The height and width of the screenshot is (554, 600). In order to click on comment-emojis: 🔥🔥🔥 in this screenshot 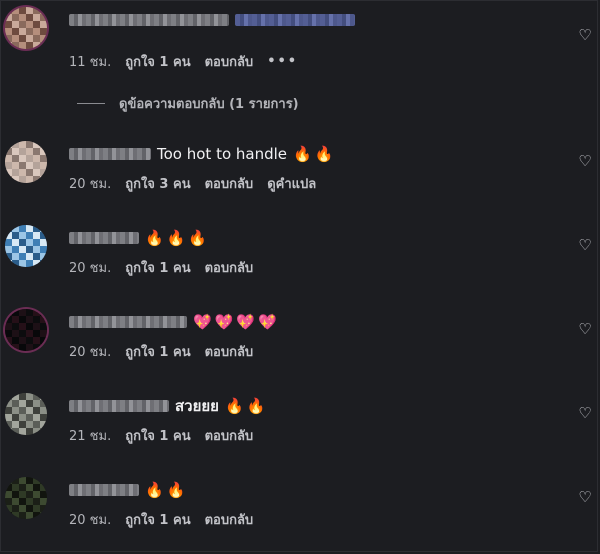, I will do `click(178, 238)`.